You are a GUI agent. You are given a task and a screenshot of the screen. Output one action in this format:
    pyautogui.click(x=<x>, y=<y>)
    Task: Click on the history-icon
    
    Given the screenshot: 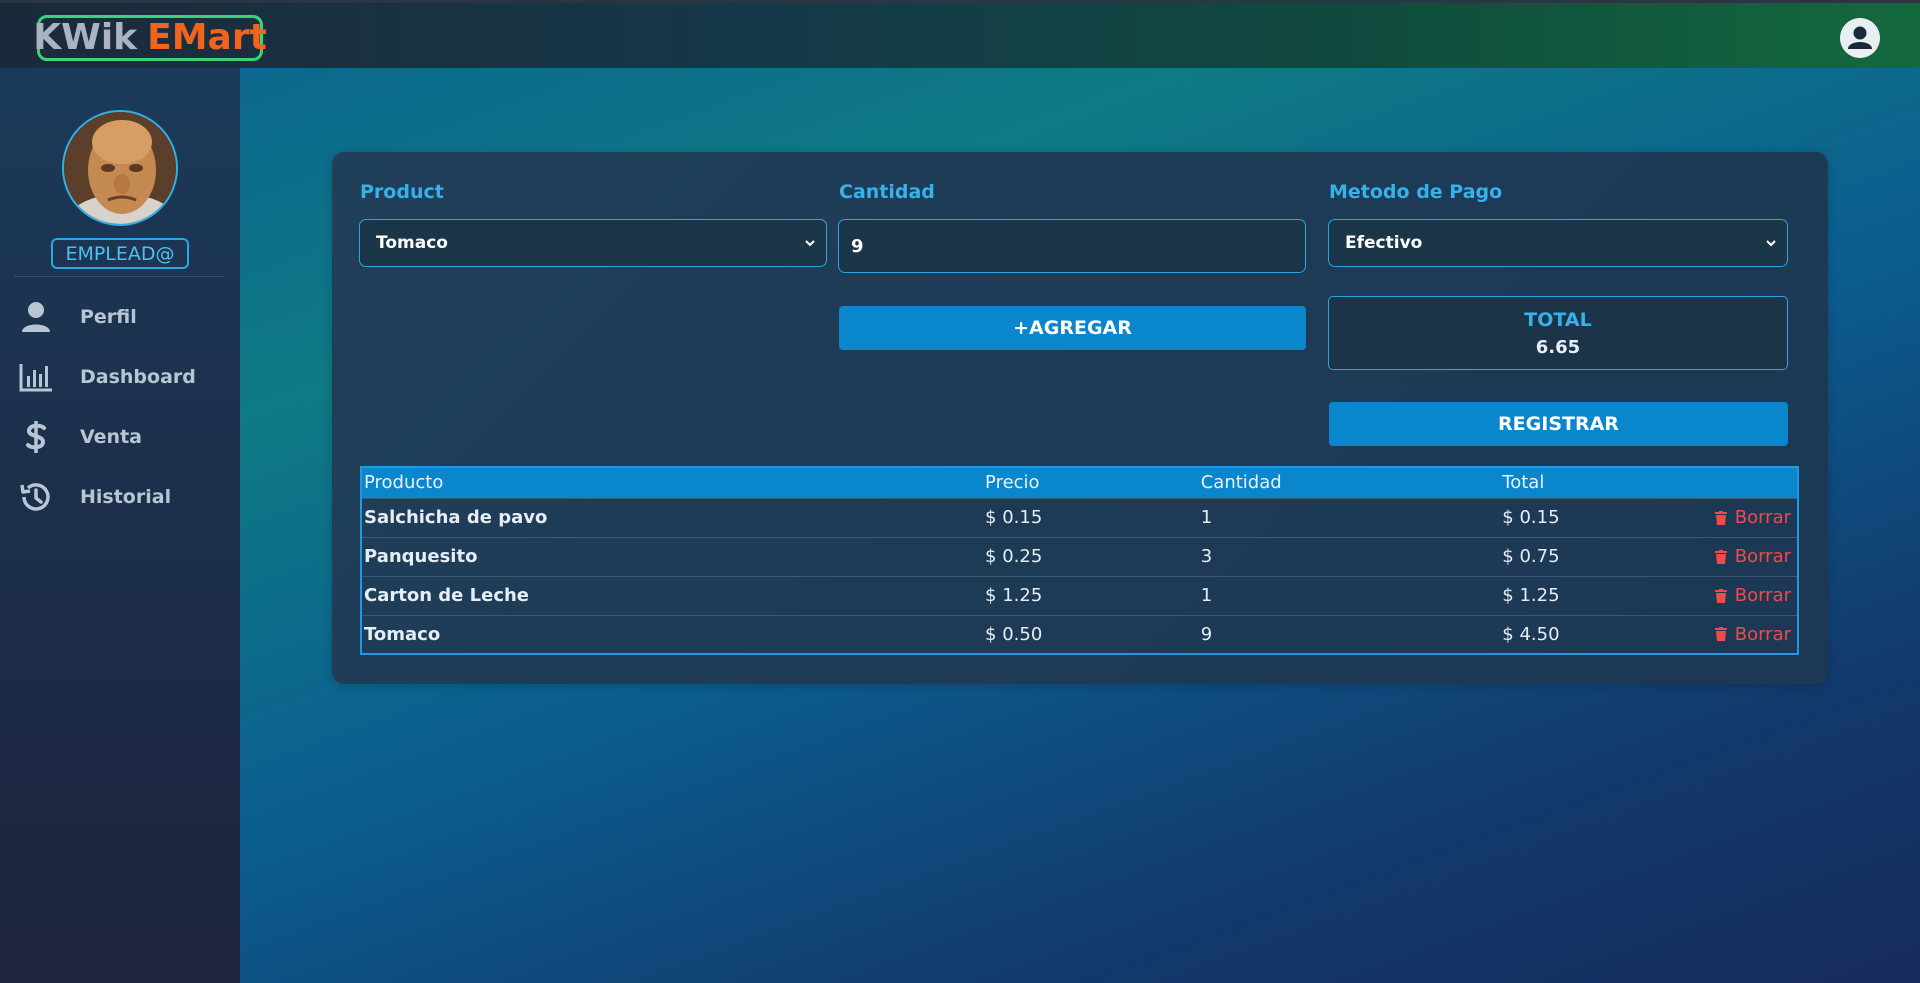 What is the action you would take?
    pyautogui.click(x=36, y=497)
    